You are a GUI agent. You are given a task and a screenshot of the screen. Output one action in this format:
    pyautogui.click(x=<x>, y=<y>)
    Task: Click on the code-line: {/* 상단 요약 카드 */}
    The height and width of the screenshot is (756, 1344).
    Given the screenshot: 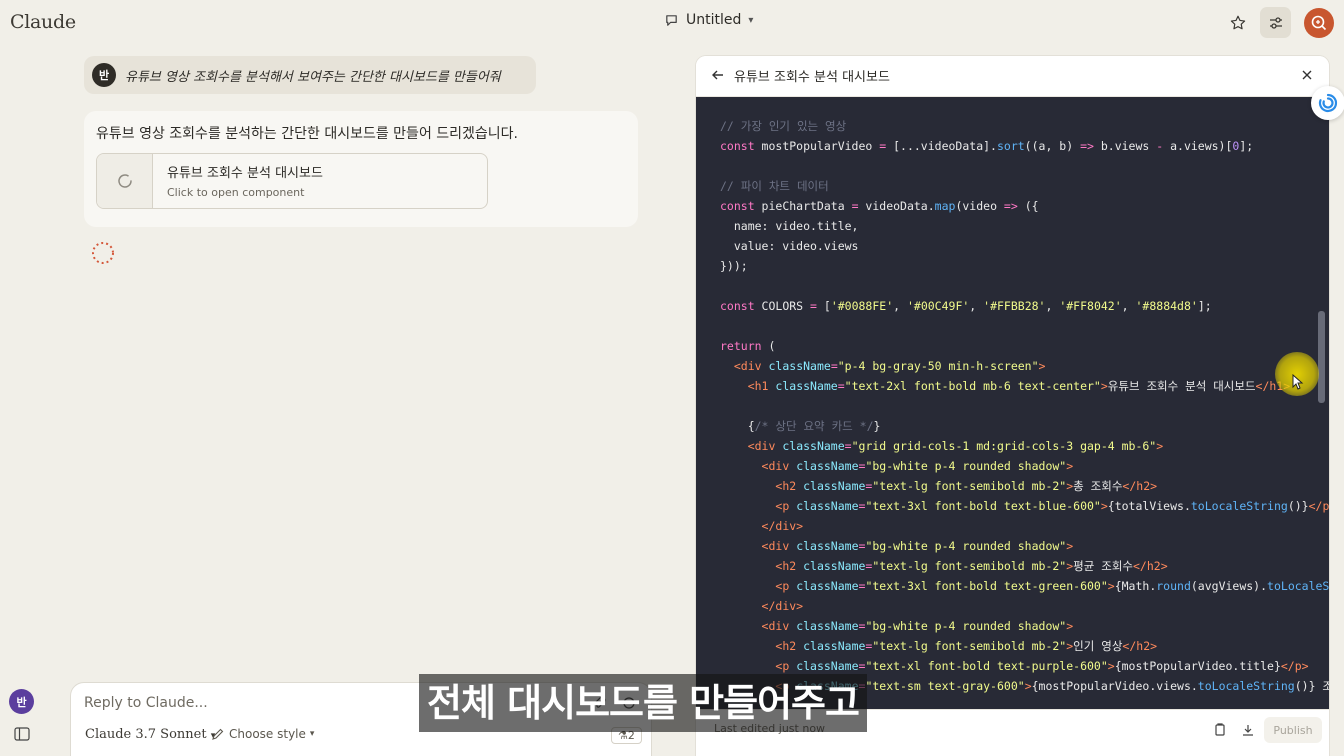 What is the action you would take?
    pyautogui.click(x=800, y=426)
    